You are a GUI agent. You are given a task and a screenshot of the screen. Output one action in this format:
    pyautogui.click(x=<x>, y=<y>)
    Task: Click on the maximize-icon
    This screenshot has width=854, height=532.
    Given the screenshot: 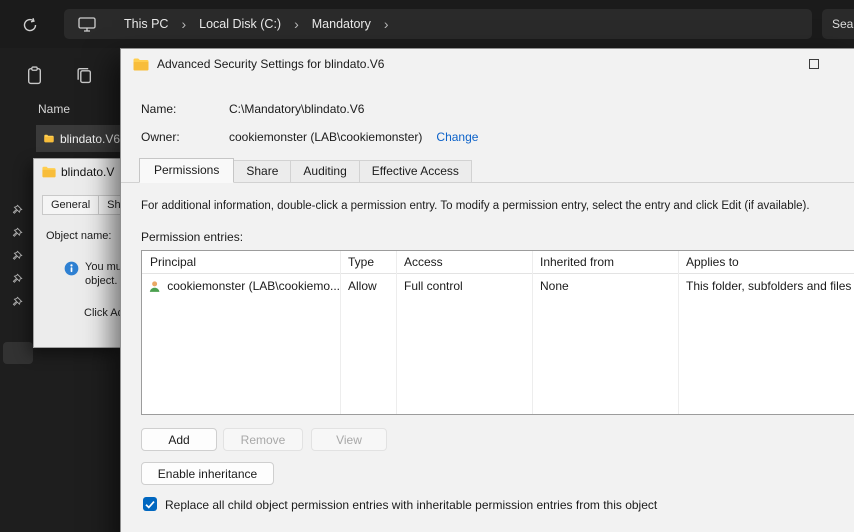 What is the action you would take?
    pyautogui.click(x=814, y=64)
    